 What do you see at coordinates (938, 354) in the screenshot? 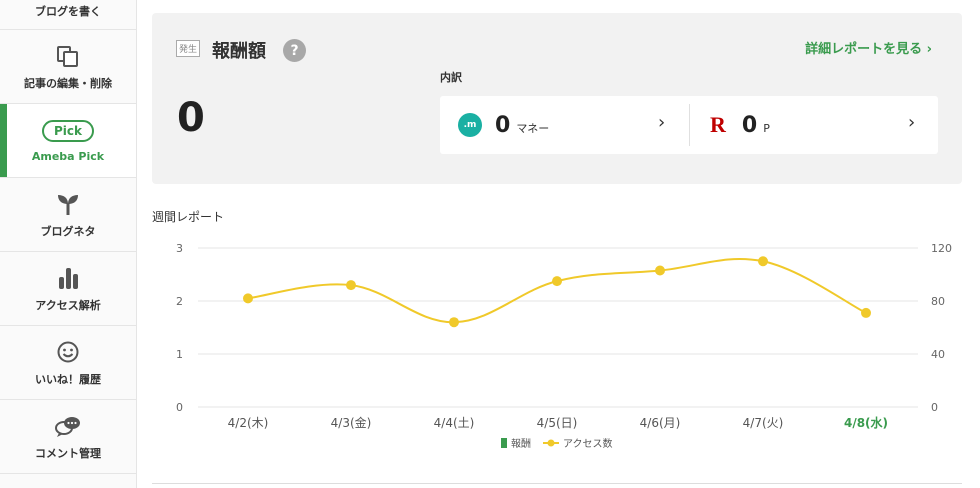
I see `y-right-tick-label: 40` at bounding box center [938, 354].